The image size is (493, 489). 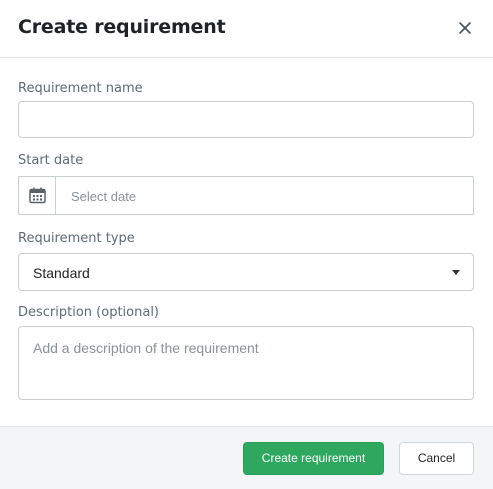 What do you see at coordinates (146, 348) in the screenshot?
I see `description-placeholder: Add a description of the requirement` at bounding box center [146, 348].